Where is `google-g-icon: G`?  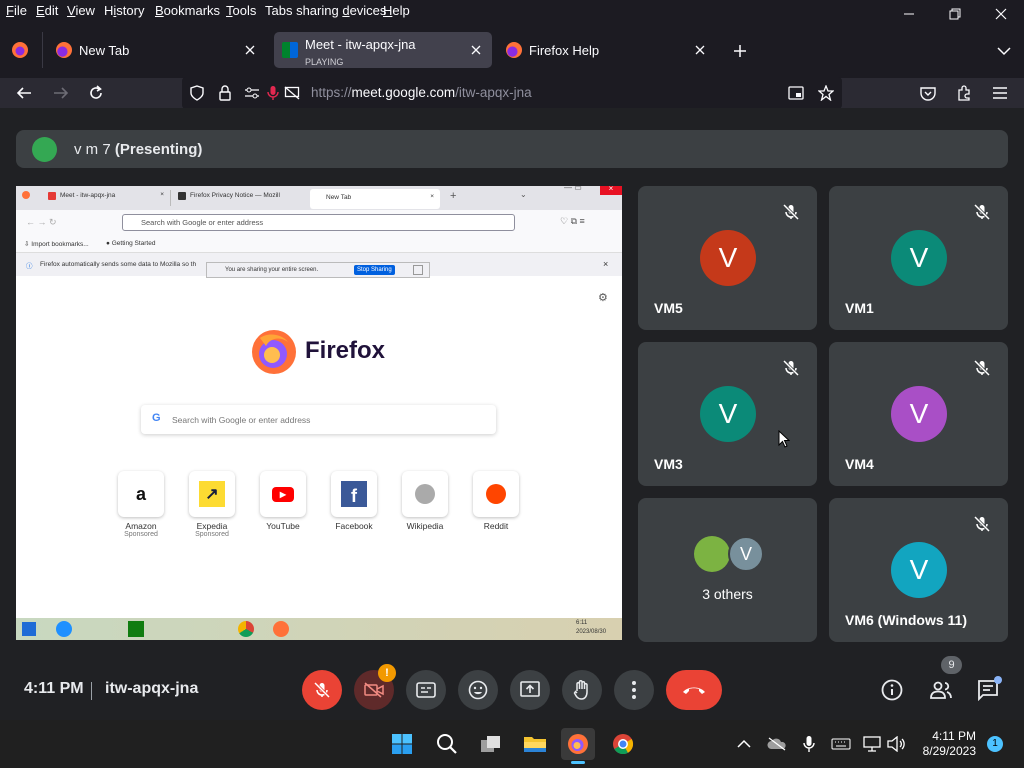
google-g-icon: G is located at coordinates (156, 418).